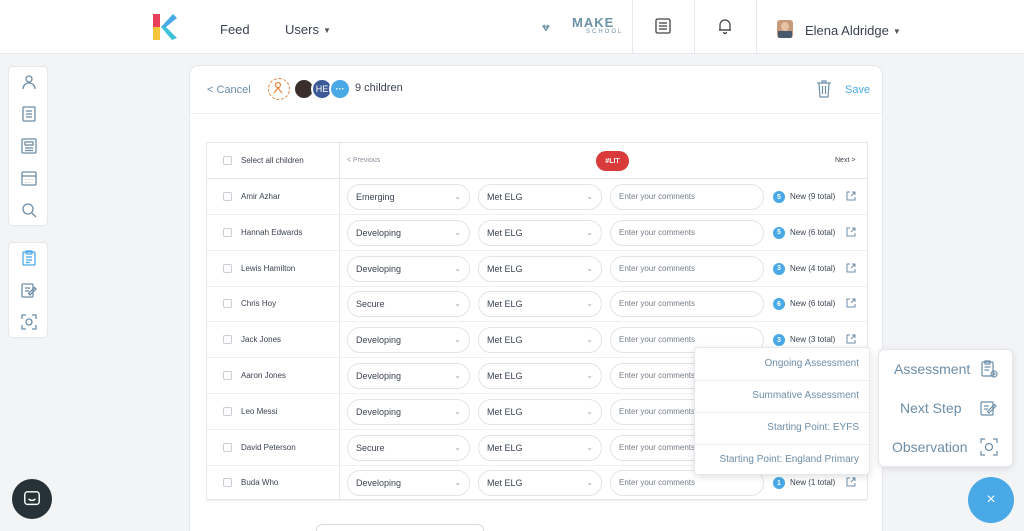 The width and height of the screenshot is (1024, 531). I want to click on avatar, so click(785, 29).